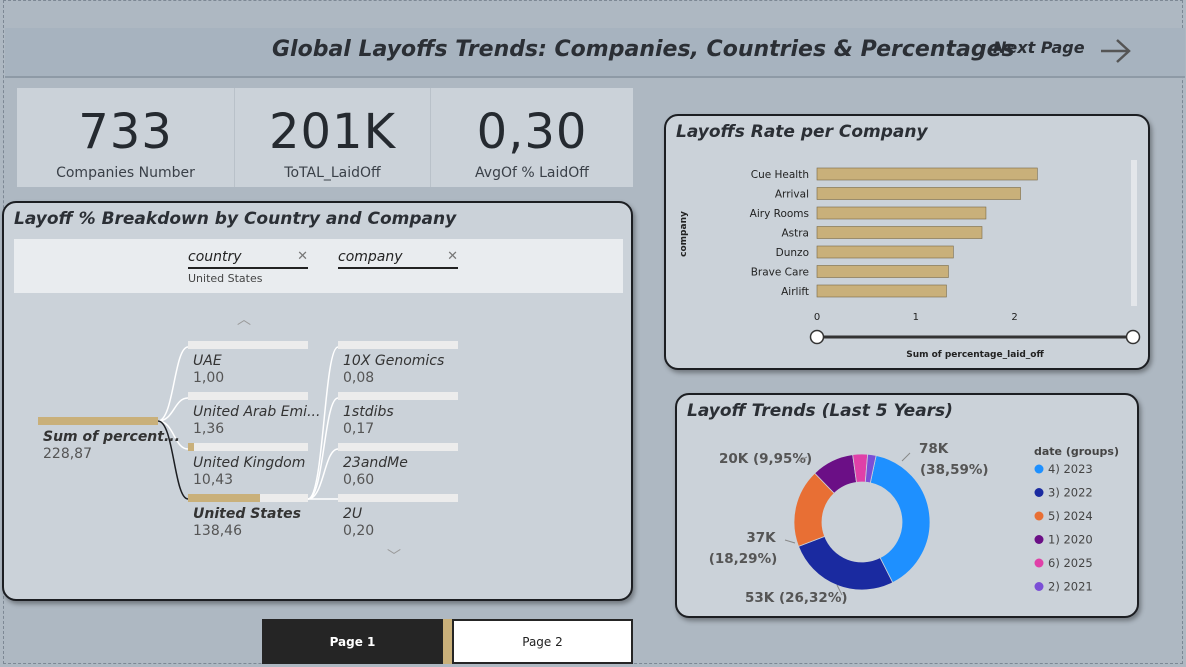 This screenshot has height=667, width=1186. Describe the element at coordinates (332, 173) in the screenshot. I see `kpi-label: ToTAL_LaidOff` at that location.